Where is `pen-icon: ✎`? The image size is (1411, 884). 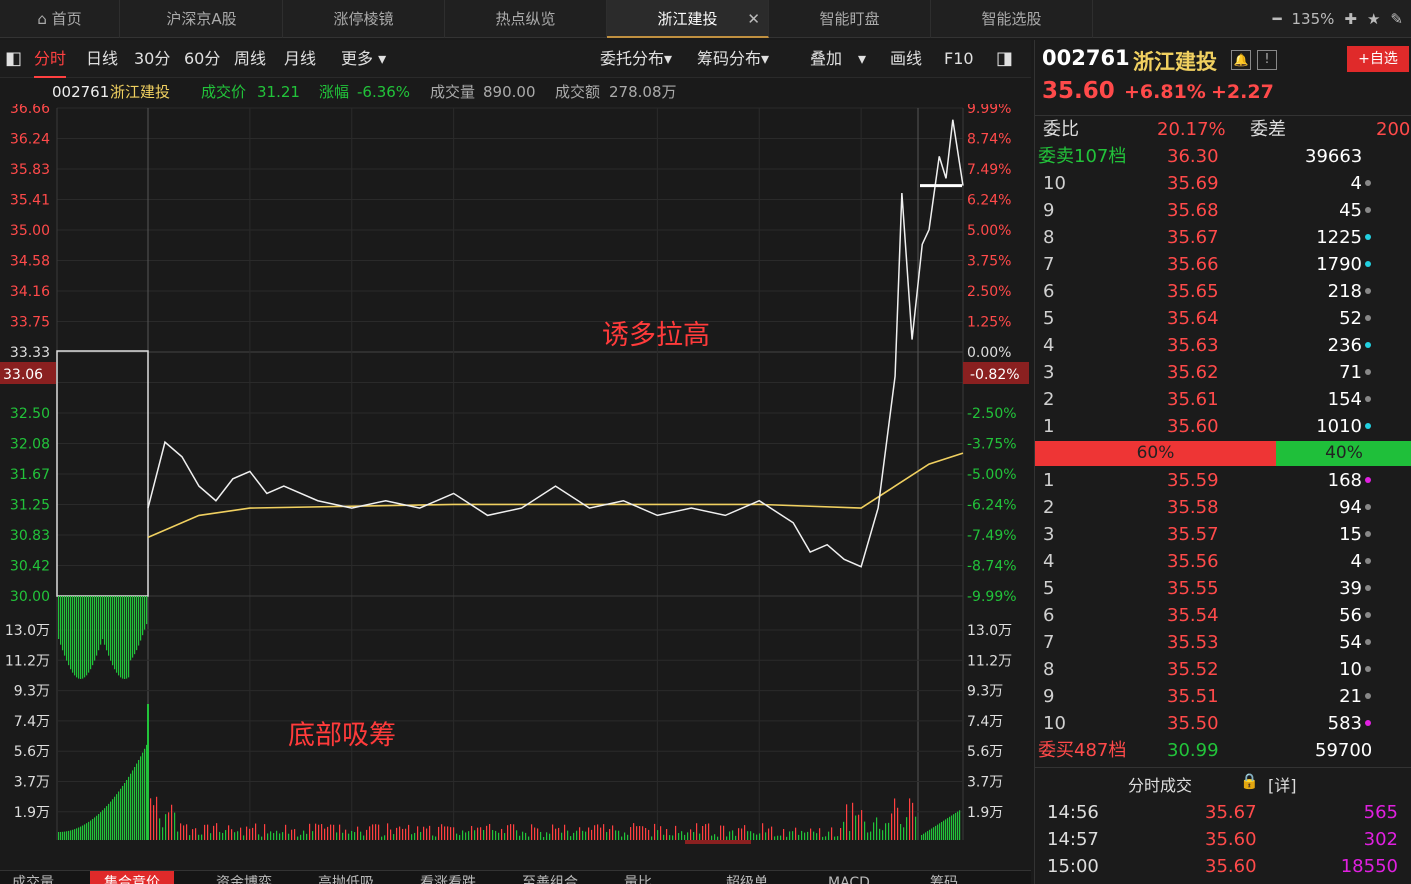 pen-icon: ✎ is located at coordinates (1396, 19).